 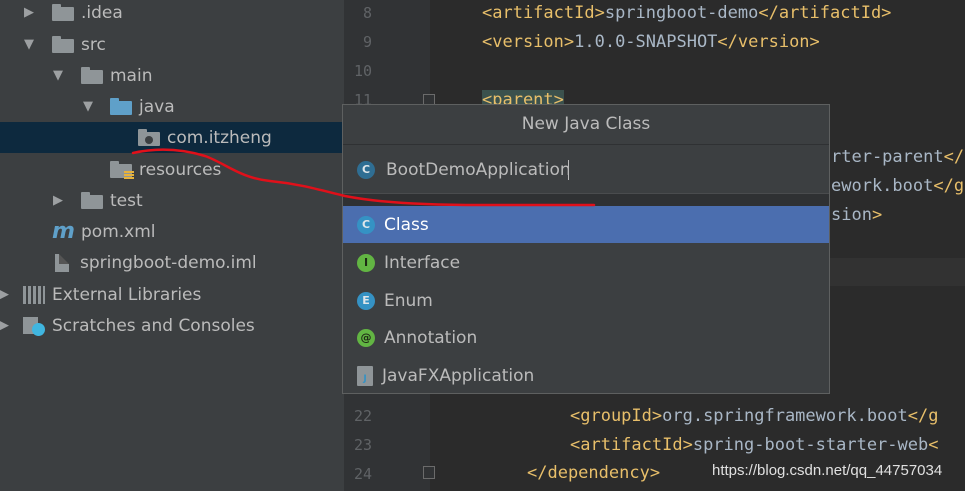 I want to click on tree-item-label: pom.xml, so click(x=118, y=231).